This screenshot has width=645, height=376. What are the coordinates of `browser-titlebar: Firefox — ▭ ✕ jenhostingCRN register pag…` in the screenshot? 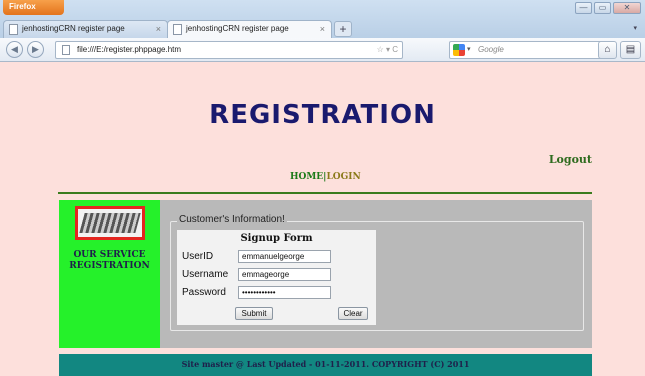 It's located at (322, 19).